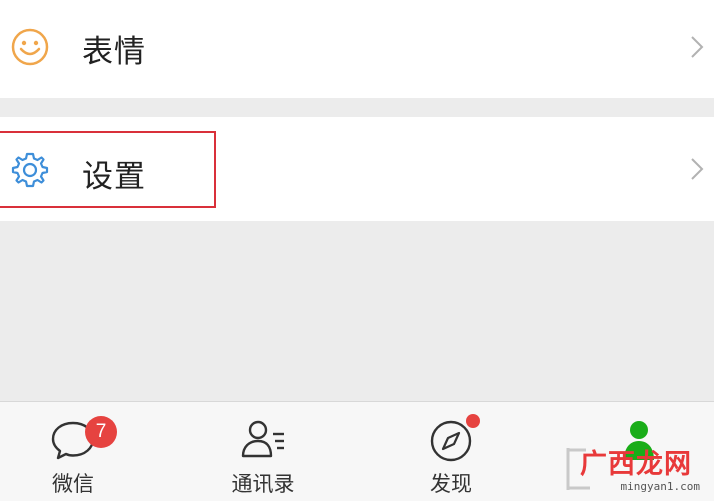 The height and width of the screenshot is (501, 714). What do you see at coordinates (263, 484) in the screenshot?
I see `tab-label: 通讯录` at bounding box center [263, 484].